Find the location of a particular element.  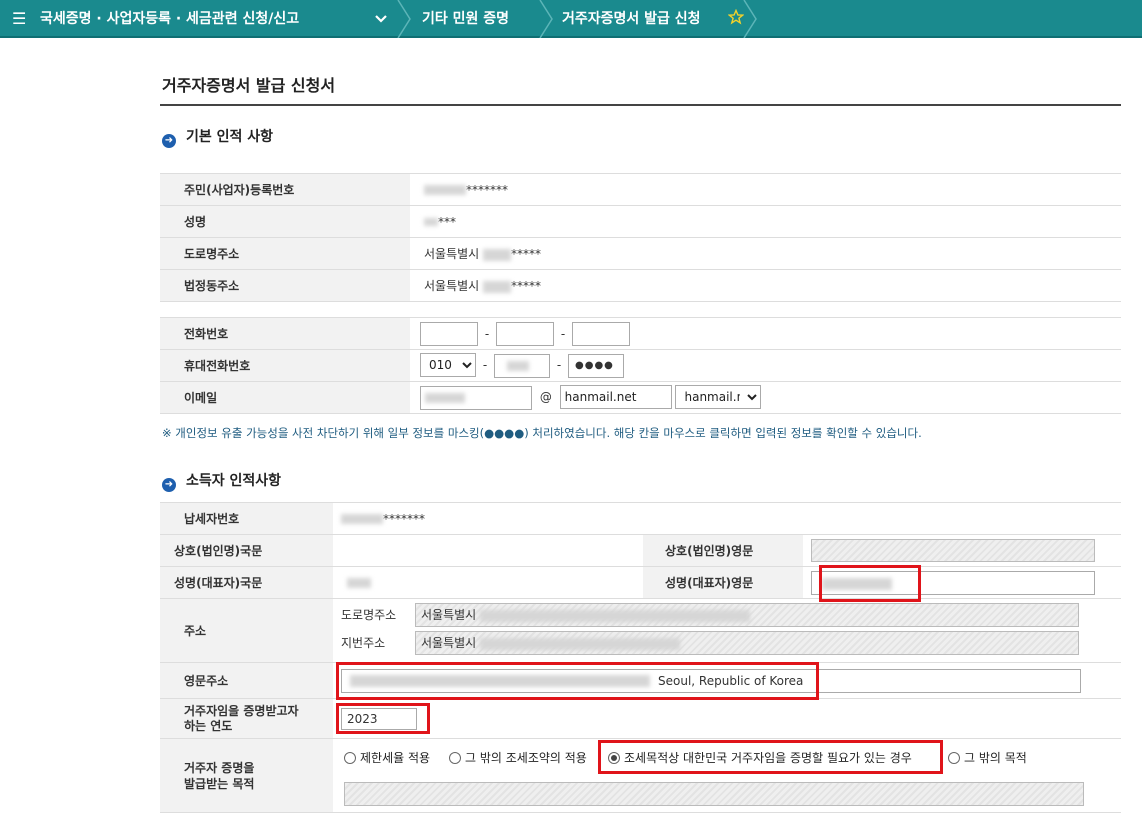

trade-en-input is located at coordinates (953, 550).